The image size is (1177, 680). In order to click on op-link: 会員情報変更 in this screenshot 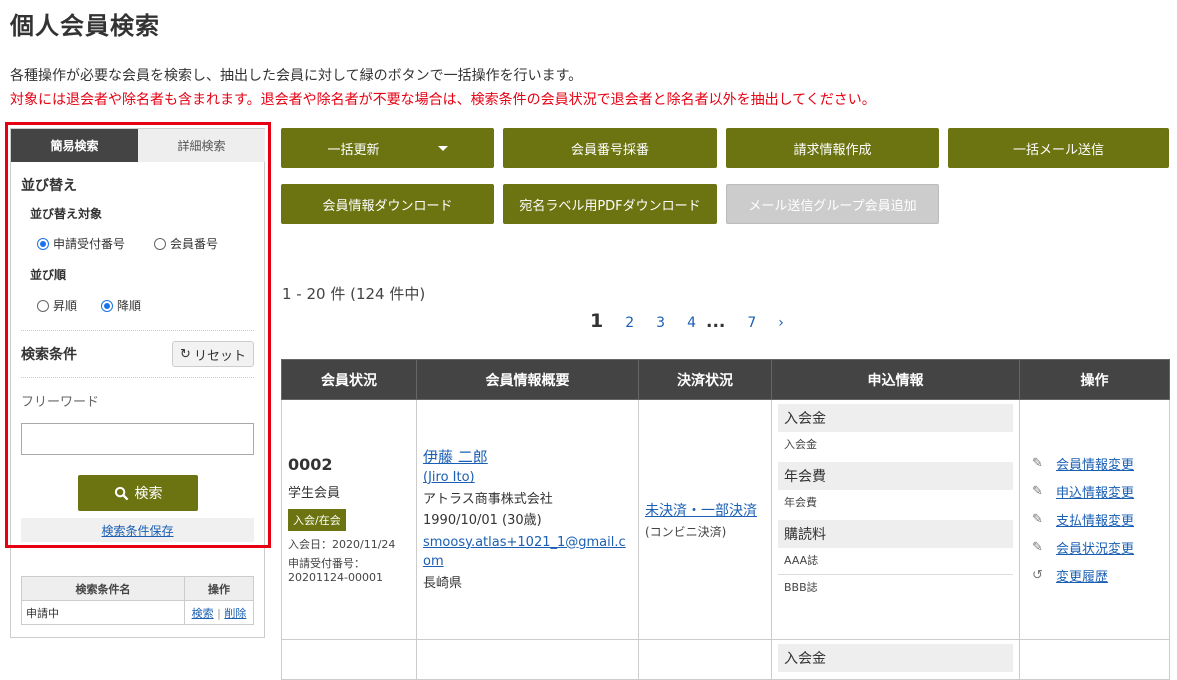, I will do `click(1095, 463)`.